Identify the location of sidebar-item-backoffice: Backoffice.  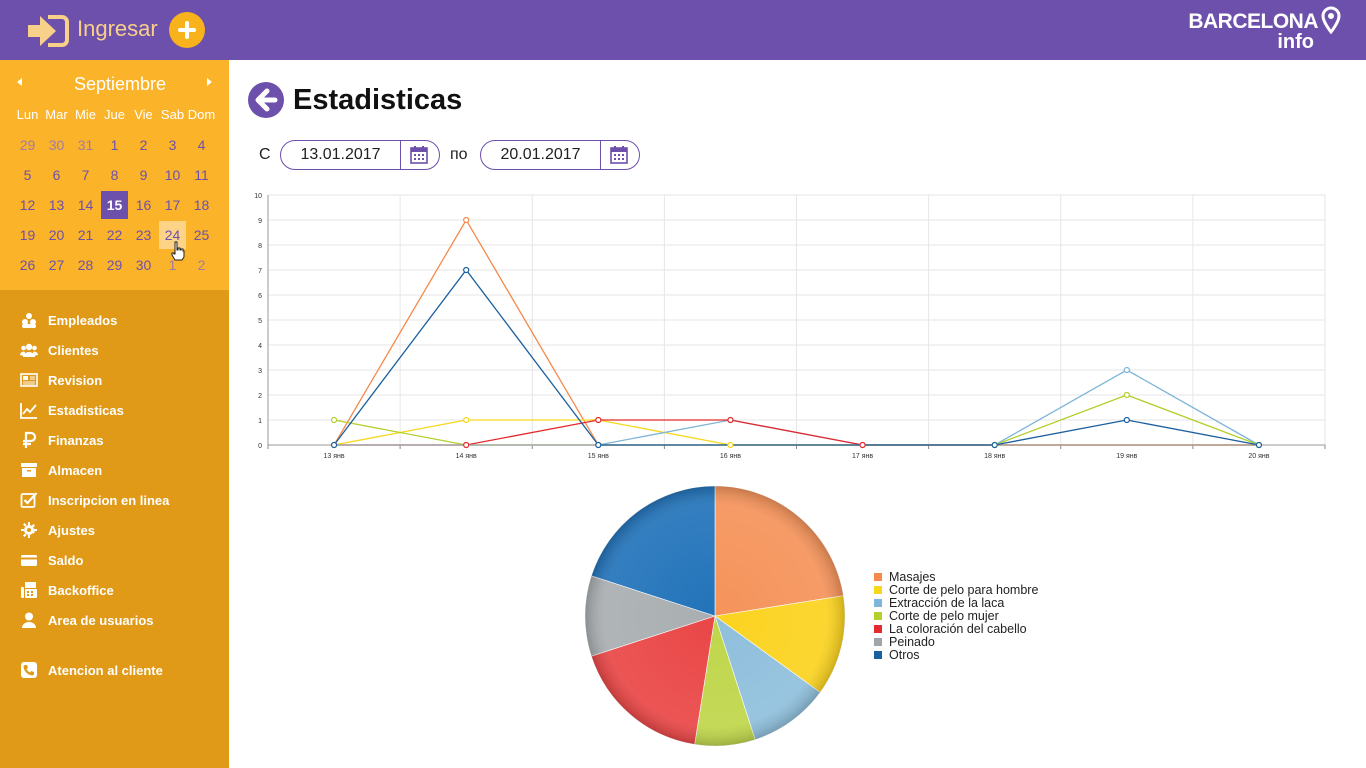
(114, 590).